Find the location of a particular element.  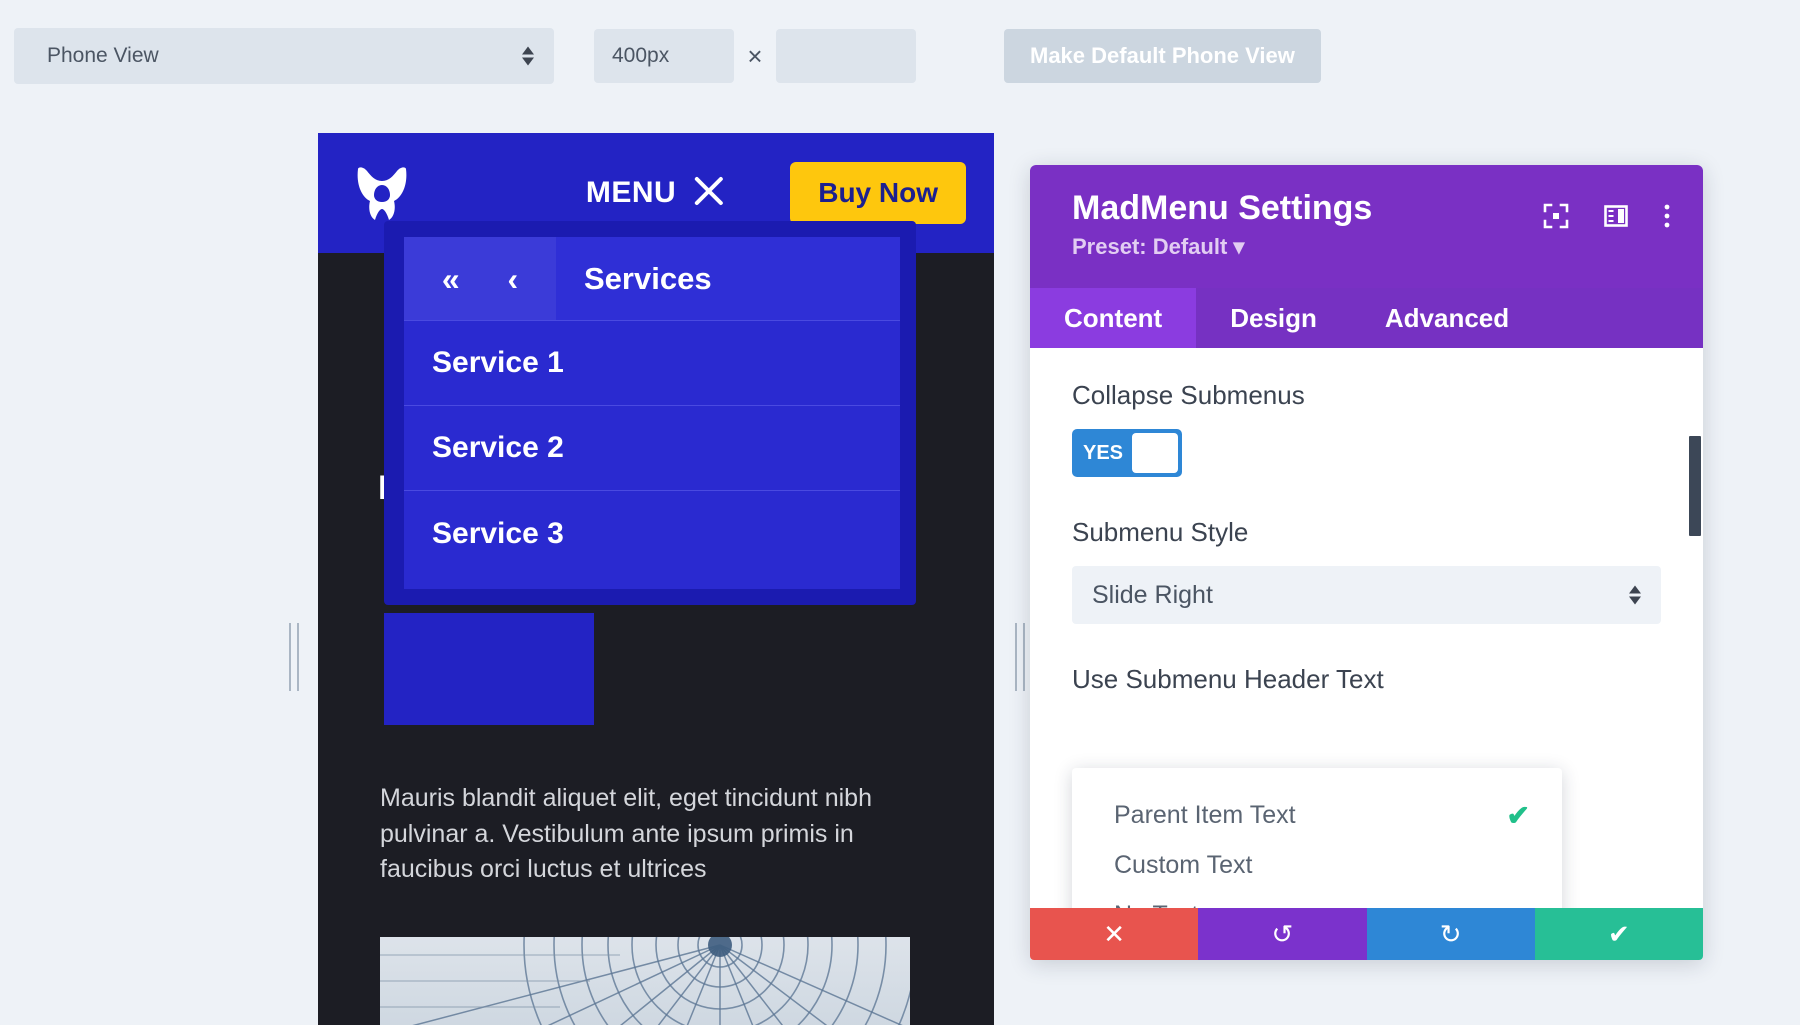

collapse-submenus-toggle: YES is located at coordinates (1127, 453).